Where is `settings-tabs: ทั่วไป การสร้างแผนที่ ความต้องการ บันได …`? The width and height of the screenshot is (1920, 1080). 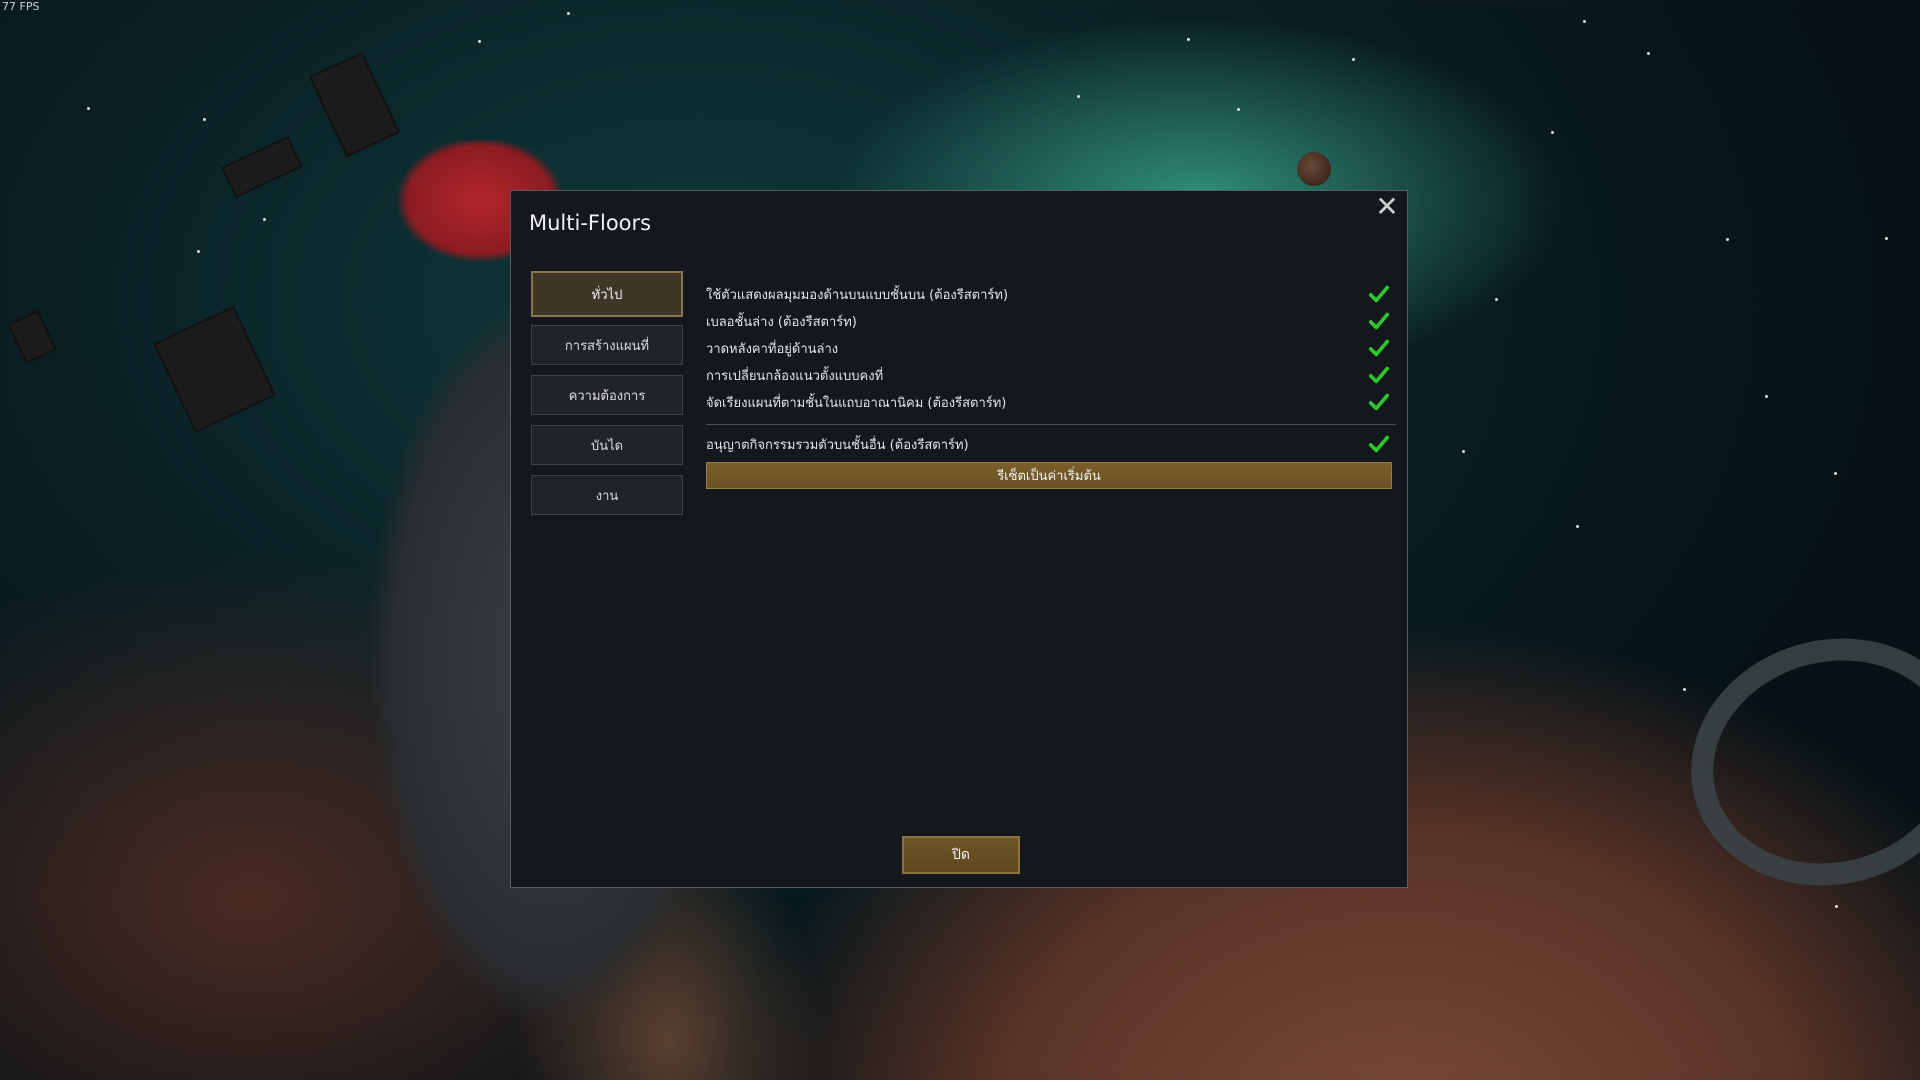
settings-tabs: ทั่วไป การสร้างแผนที่ ความต้องการ บันได … is located at coordinates (608, 398).